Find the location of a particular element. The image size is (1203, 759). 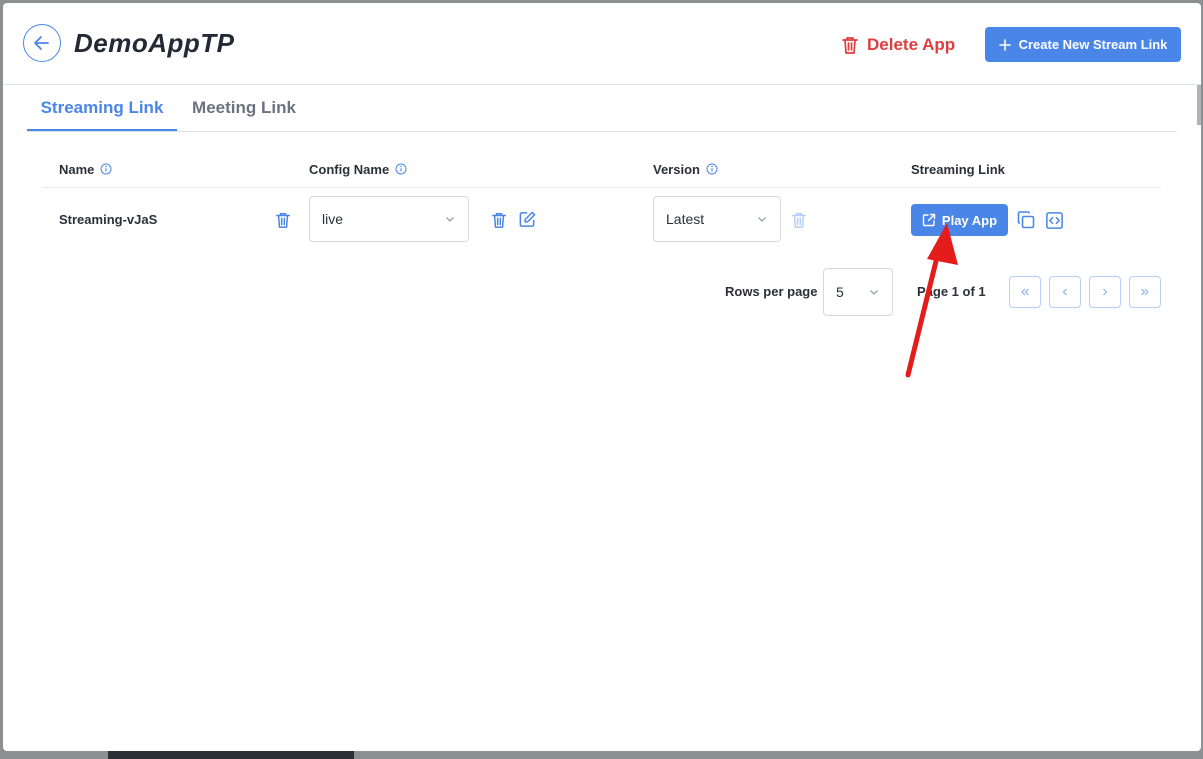

config-select: live is located at coordinates (389, 219).